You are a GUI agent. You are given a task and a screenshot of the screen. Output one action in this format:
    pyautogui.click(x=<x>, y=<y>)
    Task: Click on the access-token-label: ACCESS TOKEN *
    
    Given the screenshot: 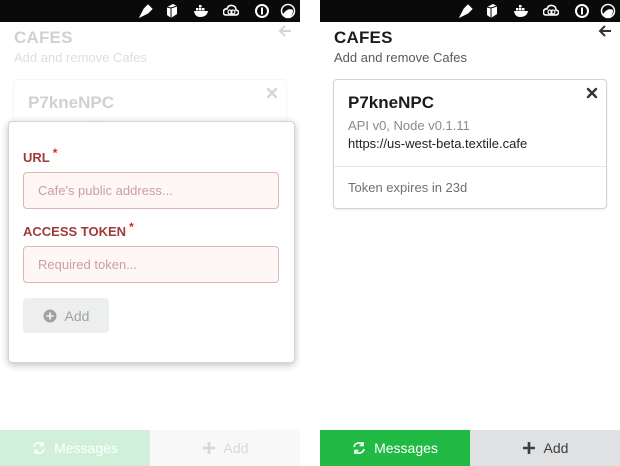 What is the action you would take?
    pyautogui.click(x=78, y=229)
    